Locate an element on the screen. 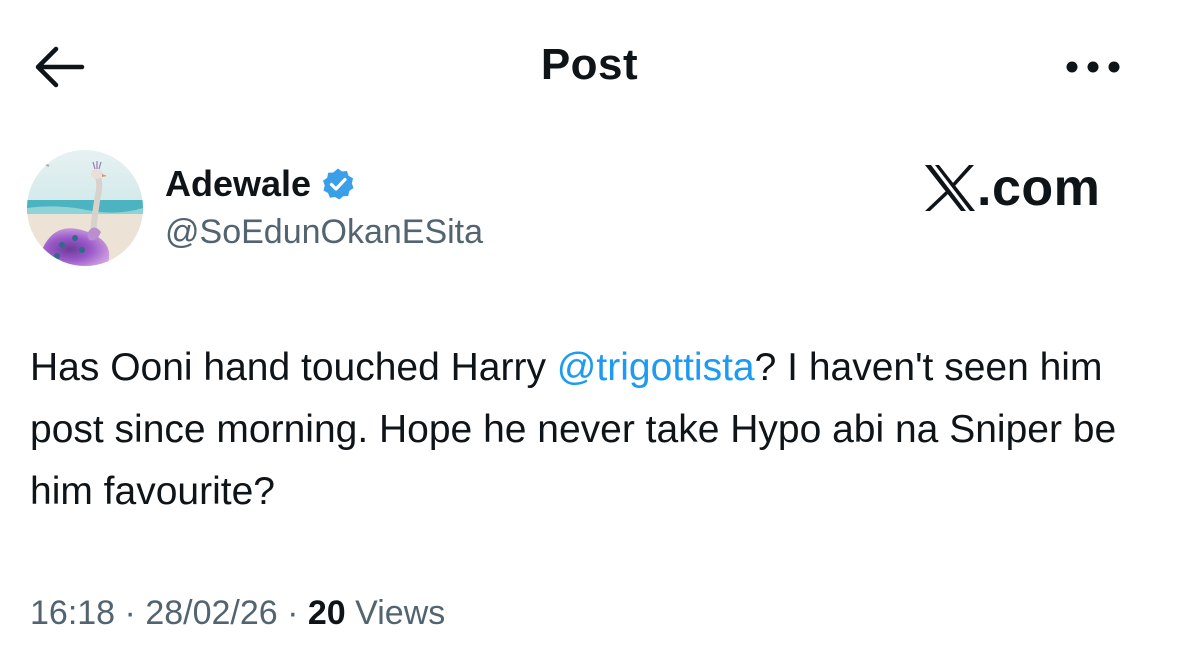 The width and height of the screenshot is (1179, 665). post-meta: 16:18 · 28/02/26 · 20 Views is located at coordinates (237, 613).